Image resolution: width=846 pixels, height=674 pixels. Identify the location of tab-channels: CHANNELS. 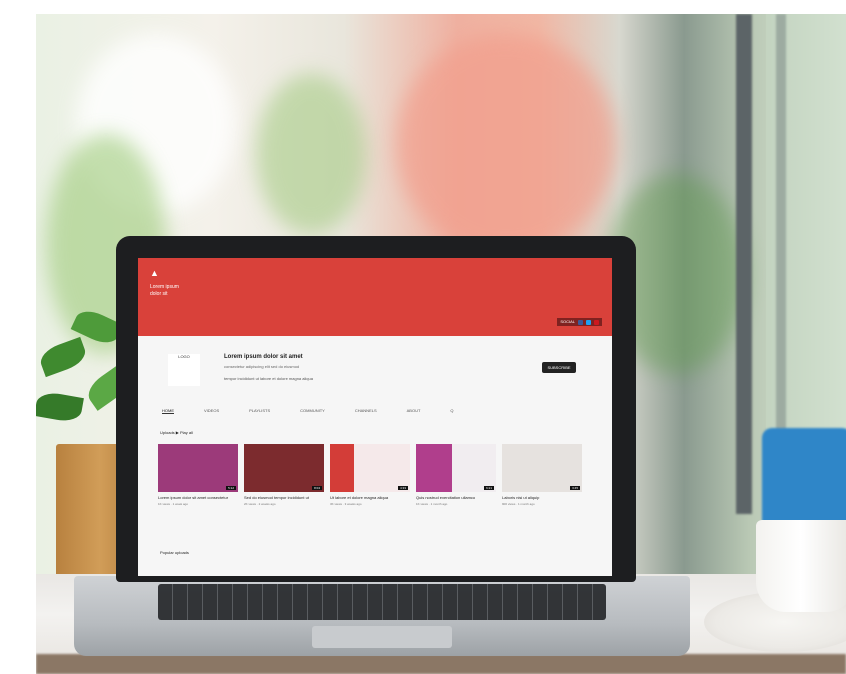
(366, 411).